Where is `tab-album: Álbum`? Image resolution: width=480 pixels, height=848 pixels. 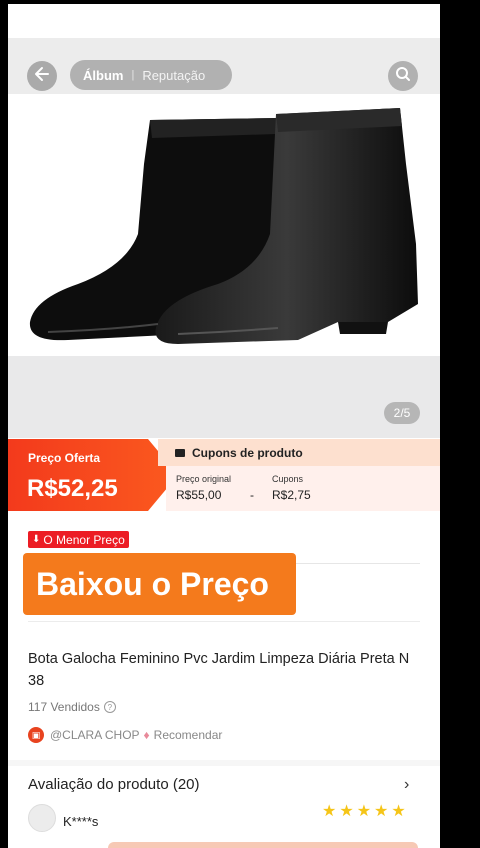 tab-album: Álbum is located at coordinates (103, 75).